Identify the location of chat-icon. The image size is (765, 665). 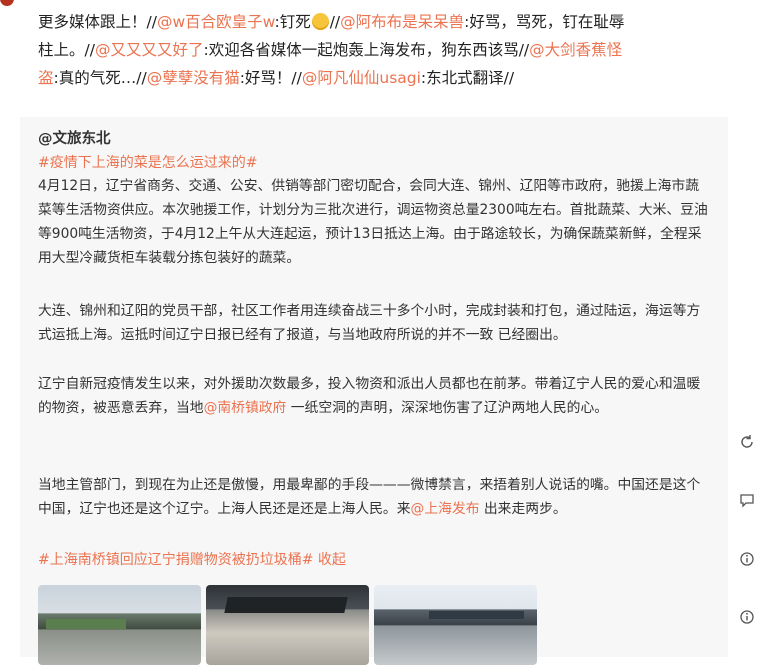
(747, 501).